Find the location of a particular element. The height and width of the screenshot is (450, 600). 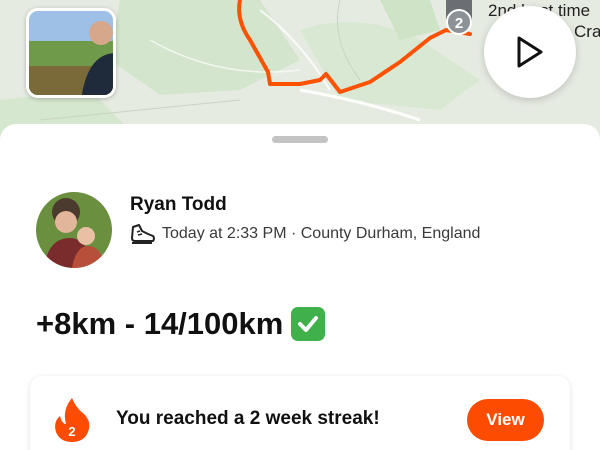

athlete-name: Ryan Todd is located at coordinates (178, 205).